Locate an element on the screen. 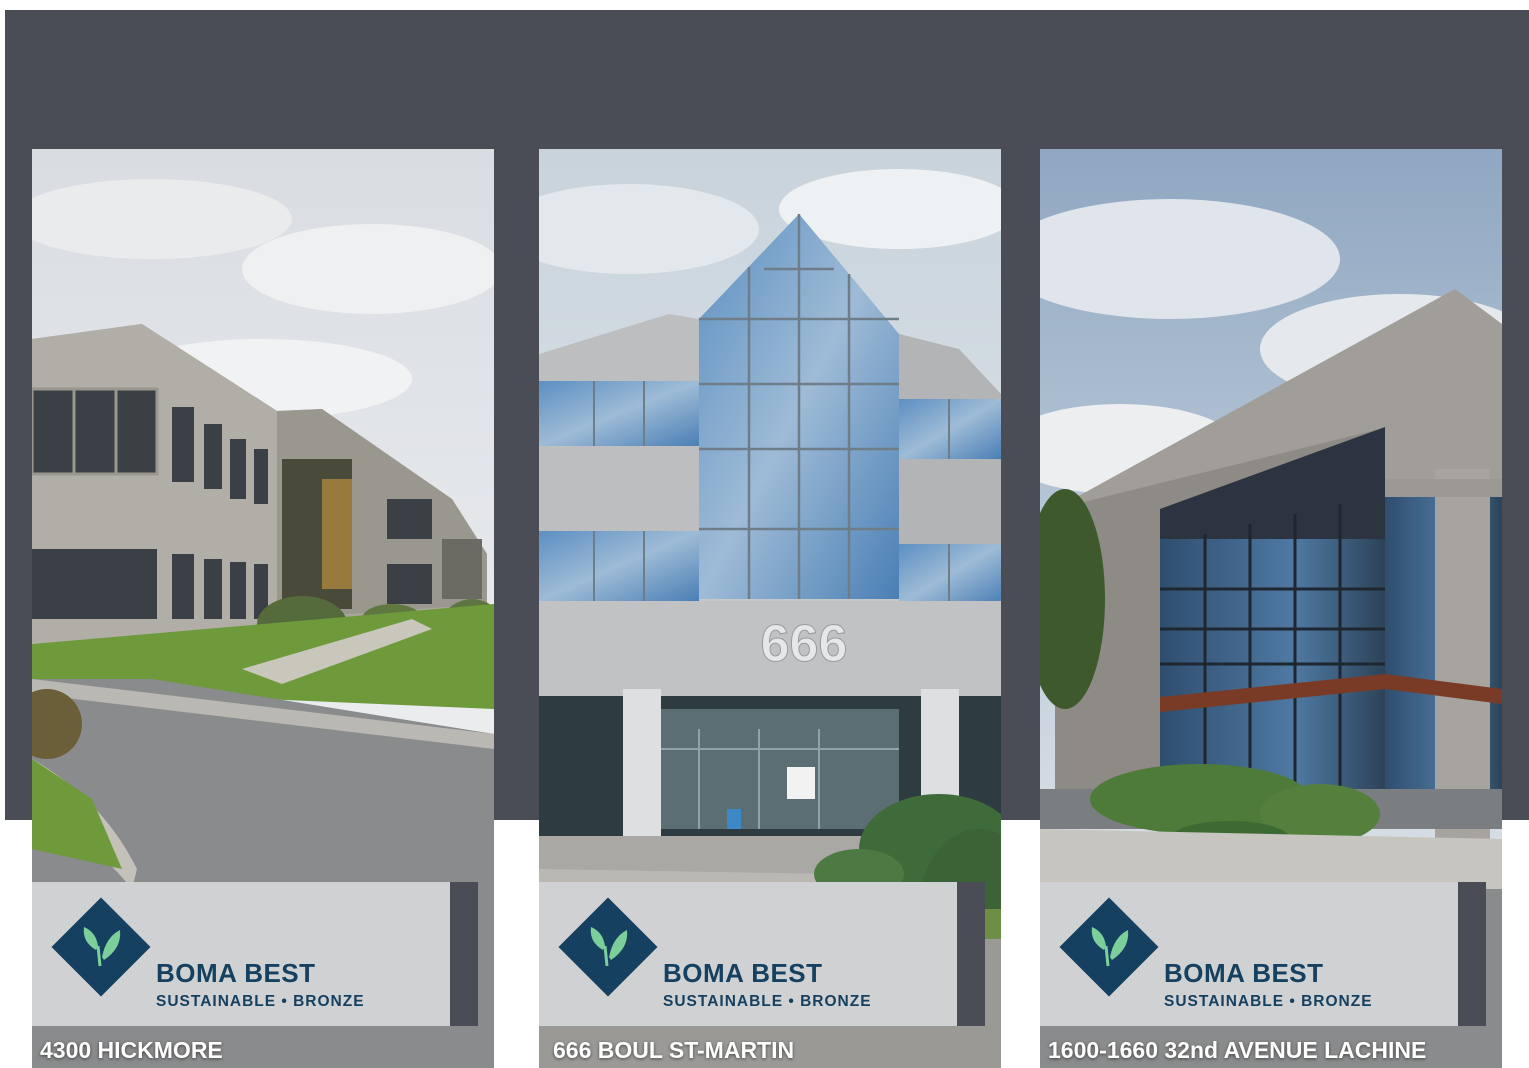 The height and width of the screenshot is (1068, 1529). property-address: 666 BOUL ST-MARTIN is located at coordinates (673, 1050).